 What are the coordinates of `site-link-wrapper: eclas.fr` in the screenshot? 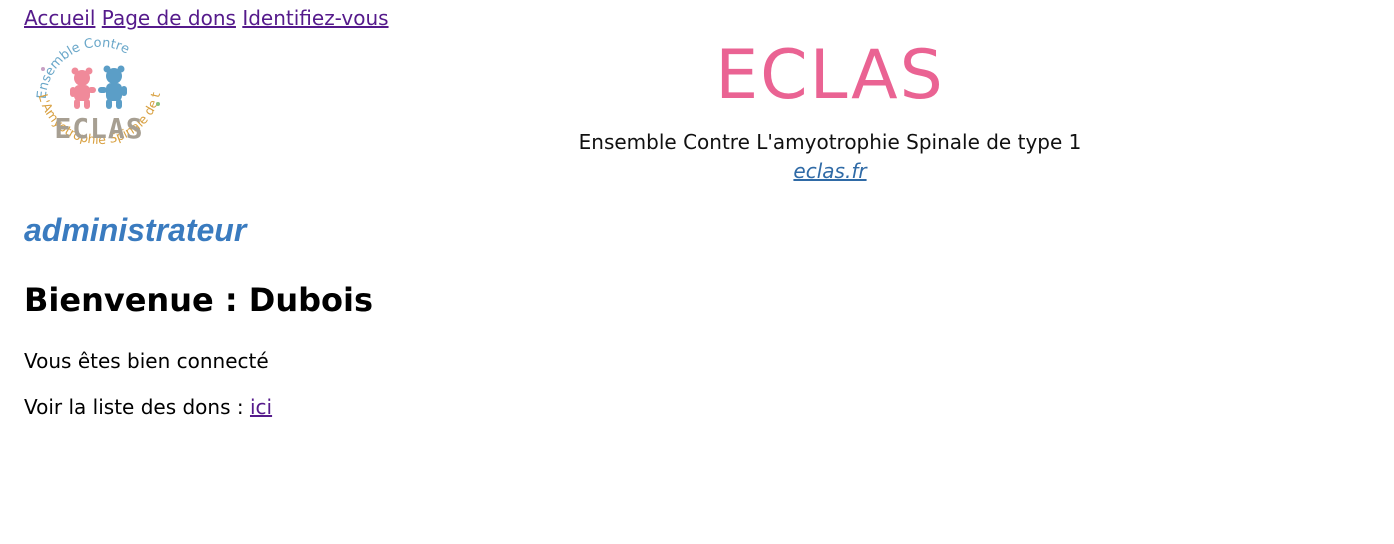 It's located at (830, 171).